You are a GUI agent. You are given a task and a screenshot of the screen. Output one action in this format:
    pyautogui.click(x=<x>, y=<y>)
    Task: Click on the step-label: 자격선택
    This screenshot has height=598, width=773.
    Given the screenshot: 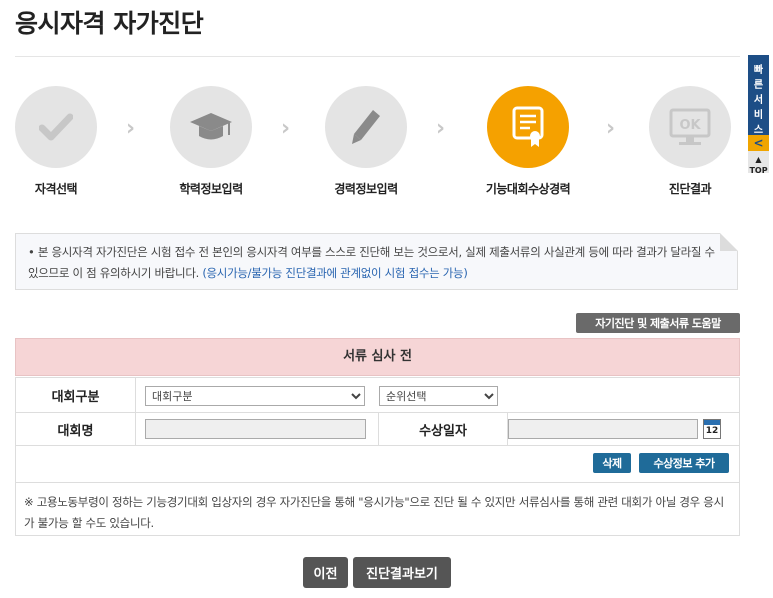 What is the action you would take?
    pyautogui.click(x=56, y=189)
    